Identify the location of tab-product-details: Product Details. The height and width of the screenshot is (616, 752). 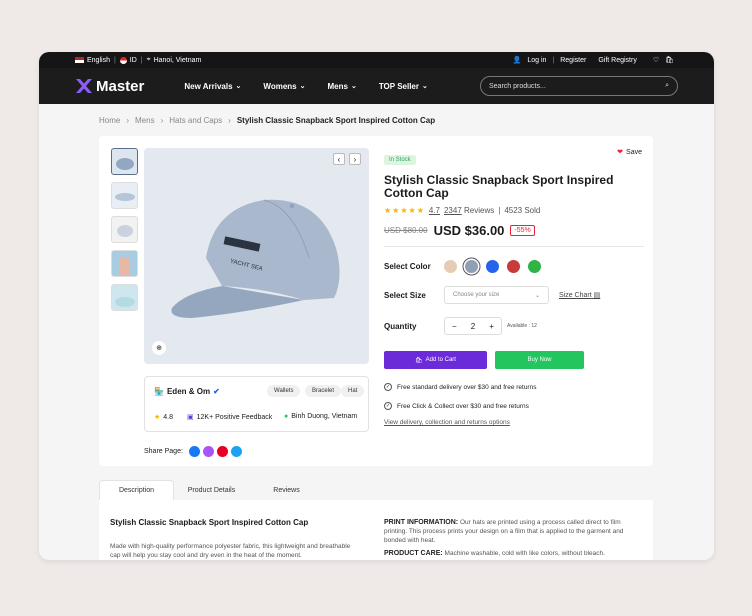
(211, 490).